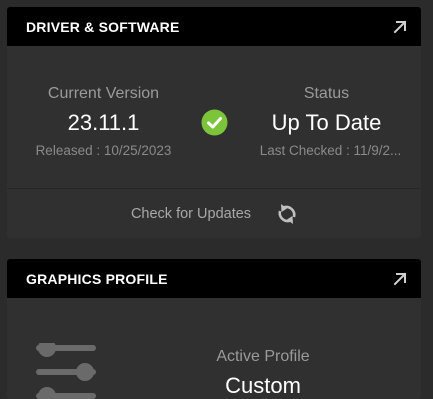 The height and width of the screenshot is (399, 433). I want to click on status-label: Status, so click(326, 93).